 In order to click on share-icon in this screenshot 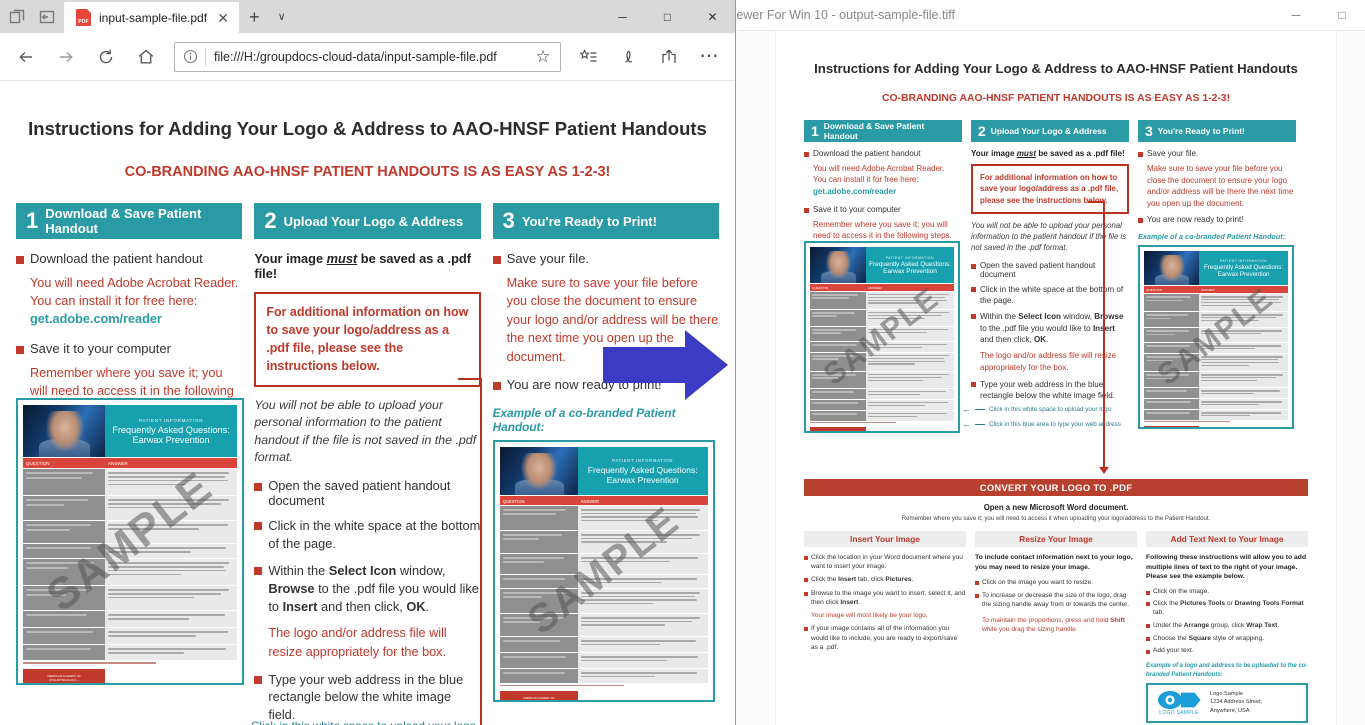, I will do `click(669, 57)`.